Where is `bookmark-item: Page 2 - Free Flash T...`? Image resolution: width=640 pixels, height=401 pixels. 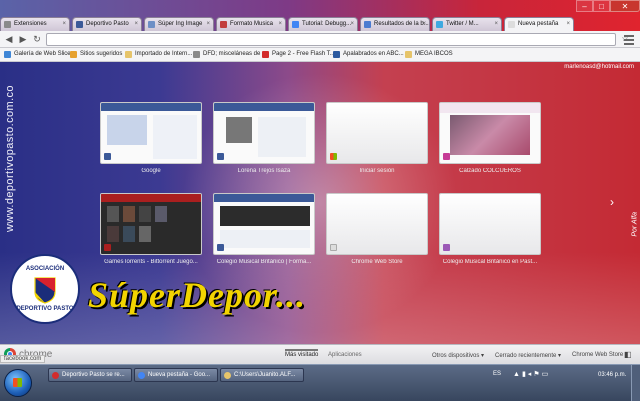
bookmark-item: Page 2 - Free Flash T... is located at coordinates (298, 54).